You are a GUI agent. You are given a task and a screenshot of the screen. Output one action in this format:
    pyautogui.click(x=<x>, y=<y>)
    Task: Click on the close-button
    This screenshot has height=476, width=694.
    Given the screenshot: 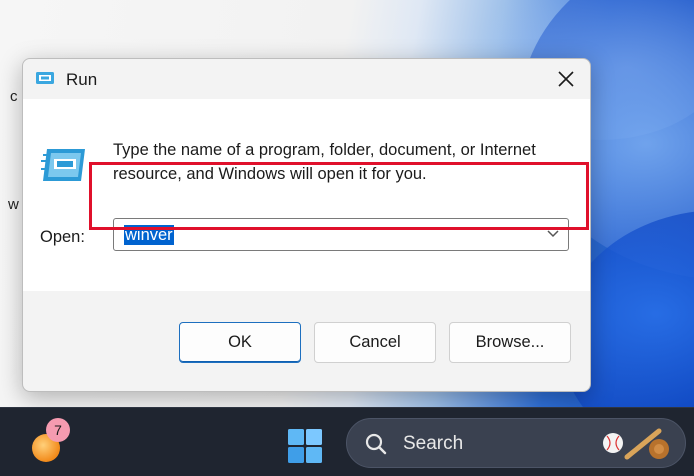 What is the action you would take?
    pyautogui.click(x=566, y=79)
    